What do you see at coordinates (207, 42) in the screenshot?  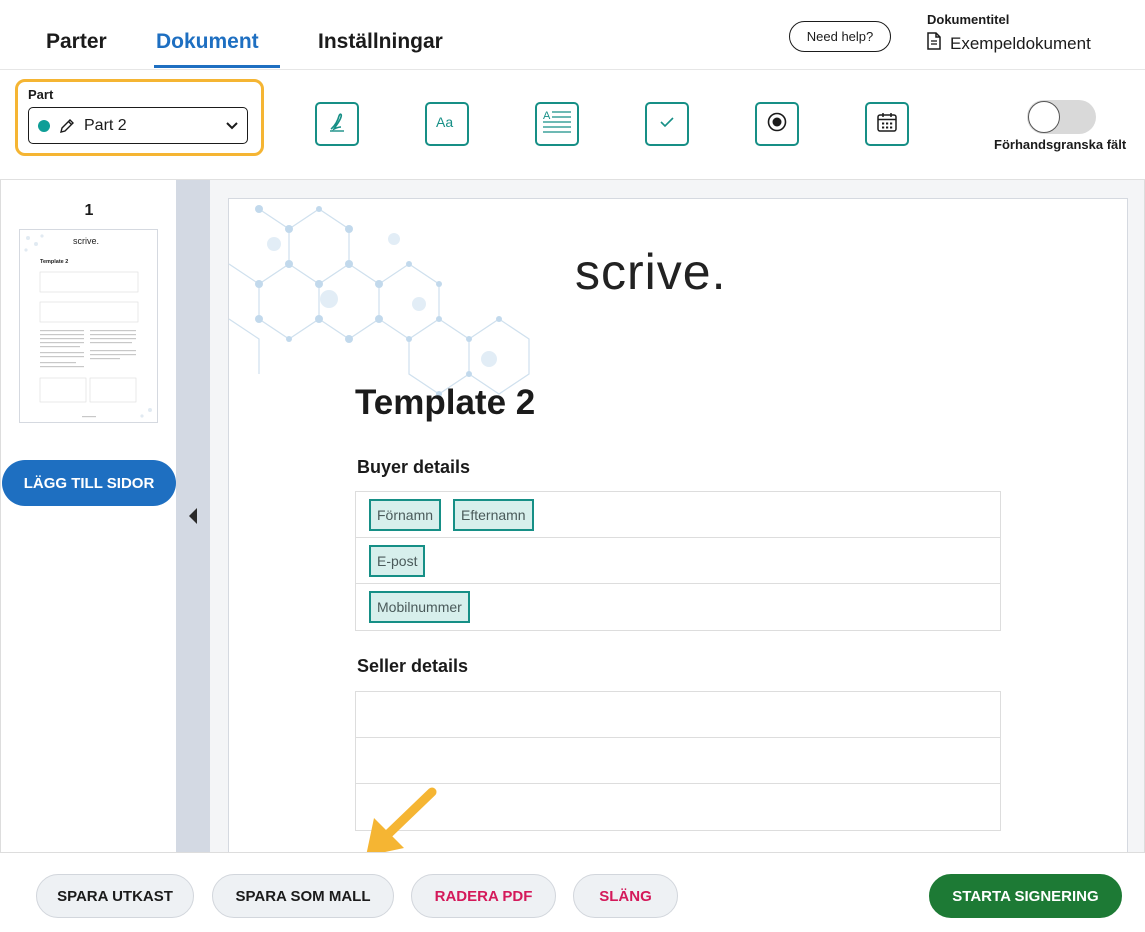 I see `tab-dokument: Dokument` at bounding box center [207, 42].